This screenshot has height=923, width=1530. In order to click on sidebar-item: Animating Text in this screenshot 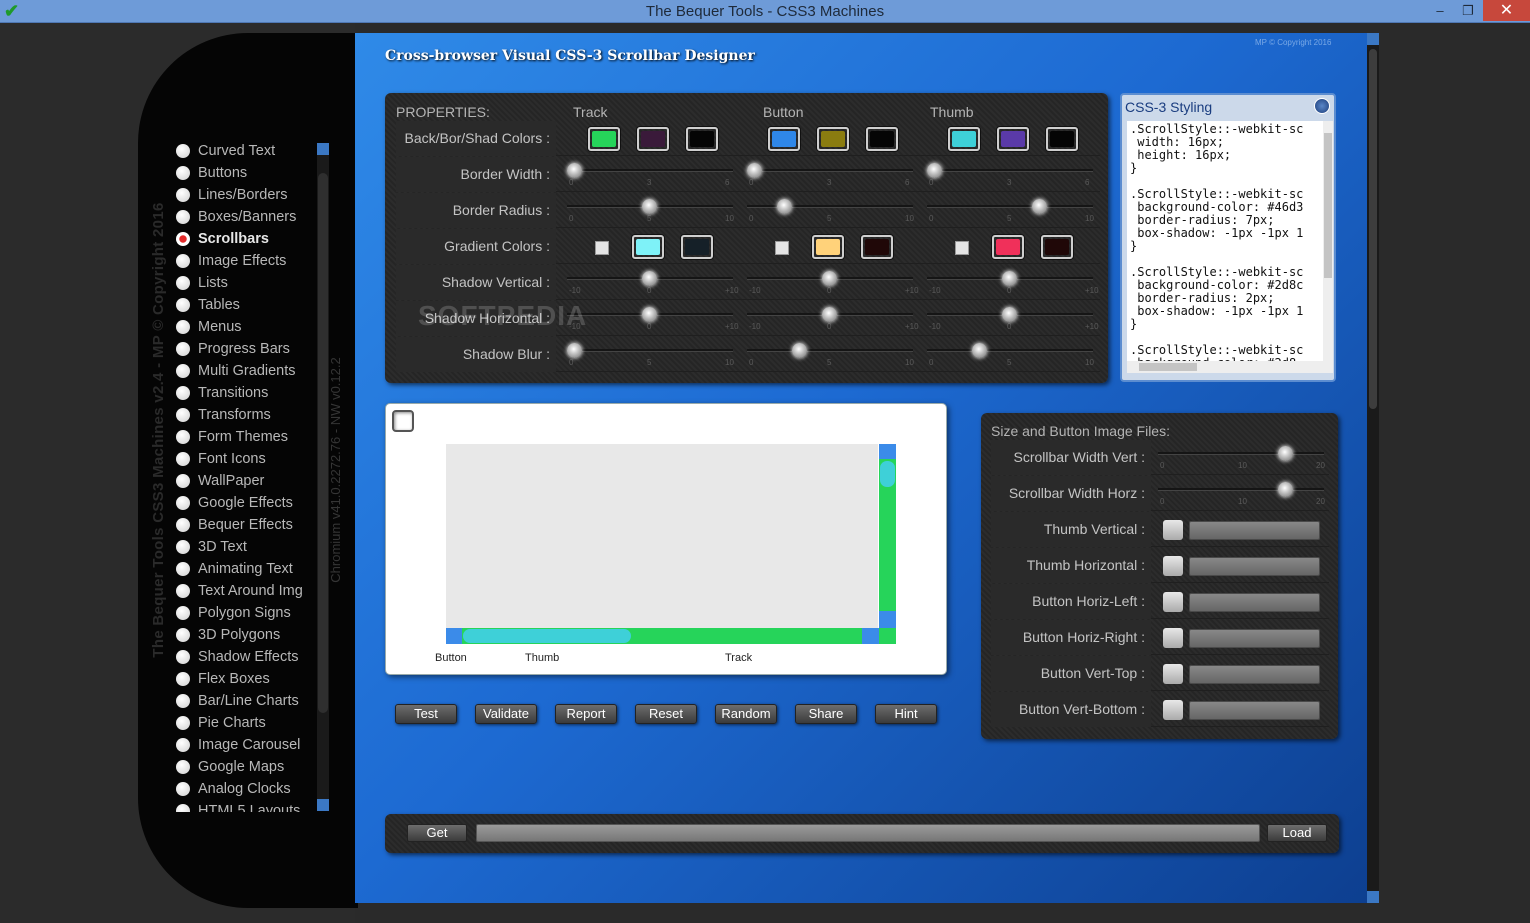, I will do `click(245, 569)`.